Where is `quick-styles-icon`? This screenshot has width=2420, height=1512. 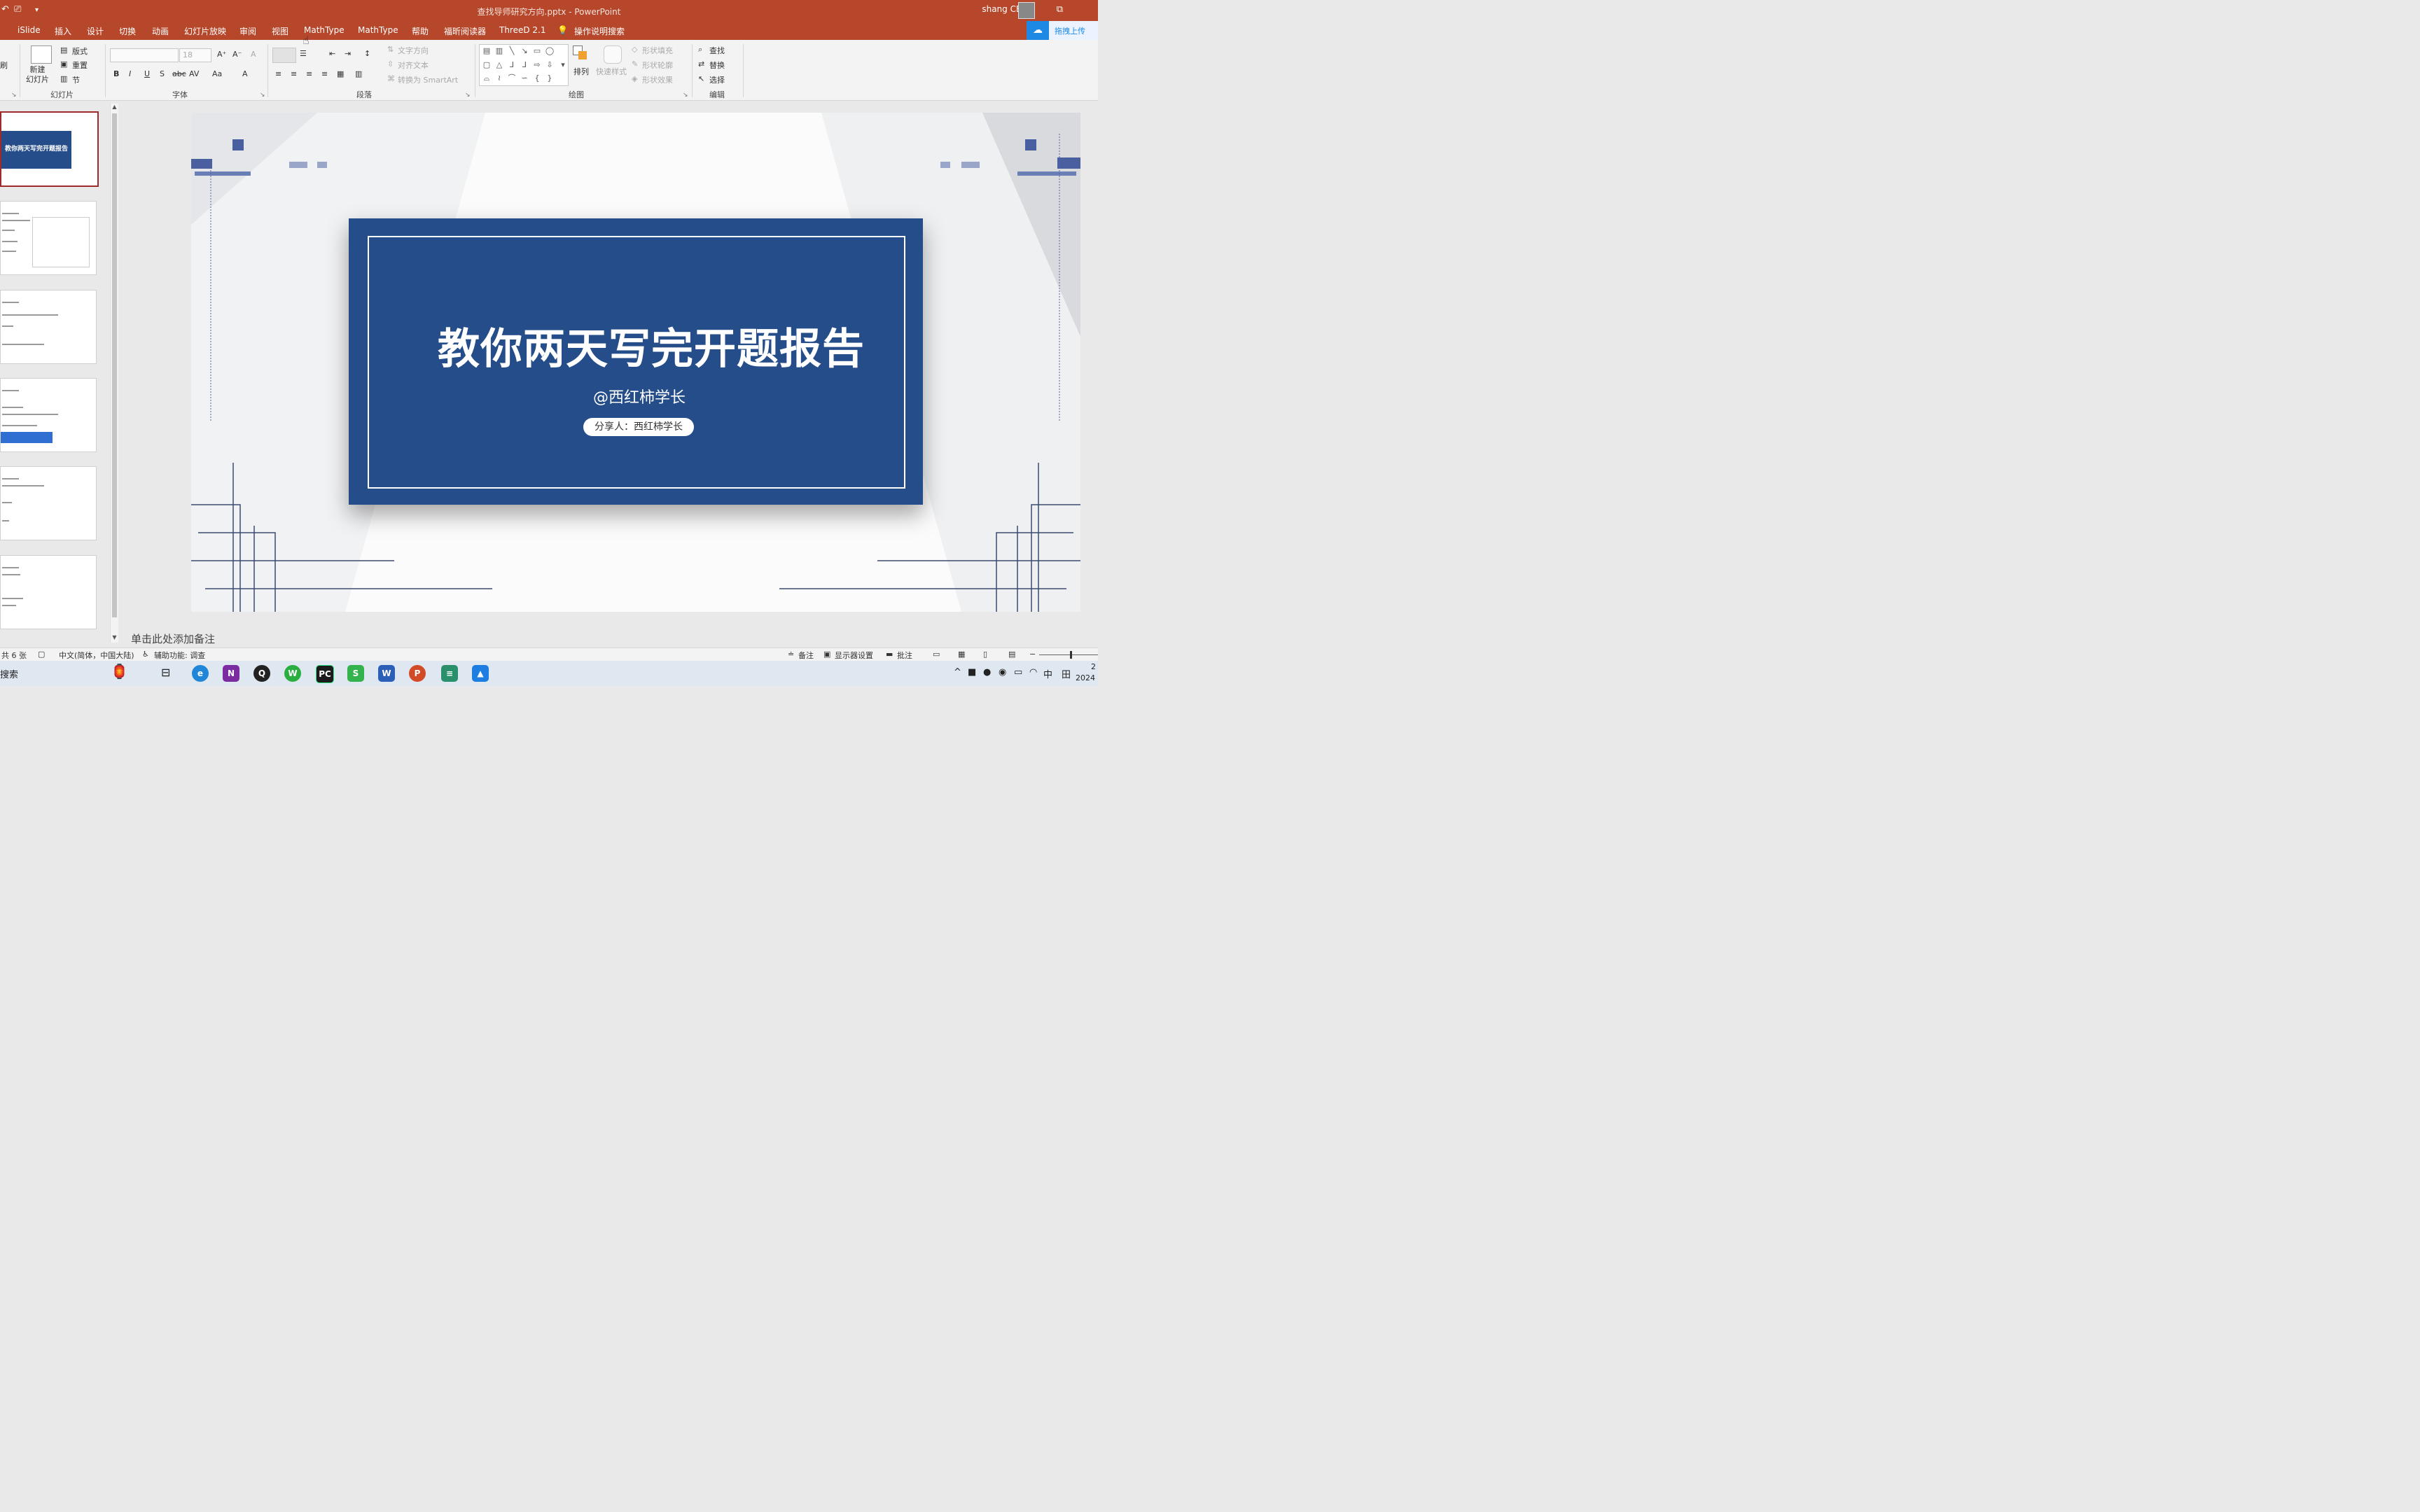
quick-styles-icon is located at coordinates (613, 55).